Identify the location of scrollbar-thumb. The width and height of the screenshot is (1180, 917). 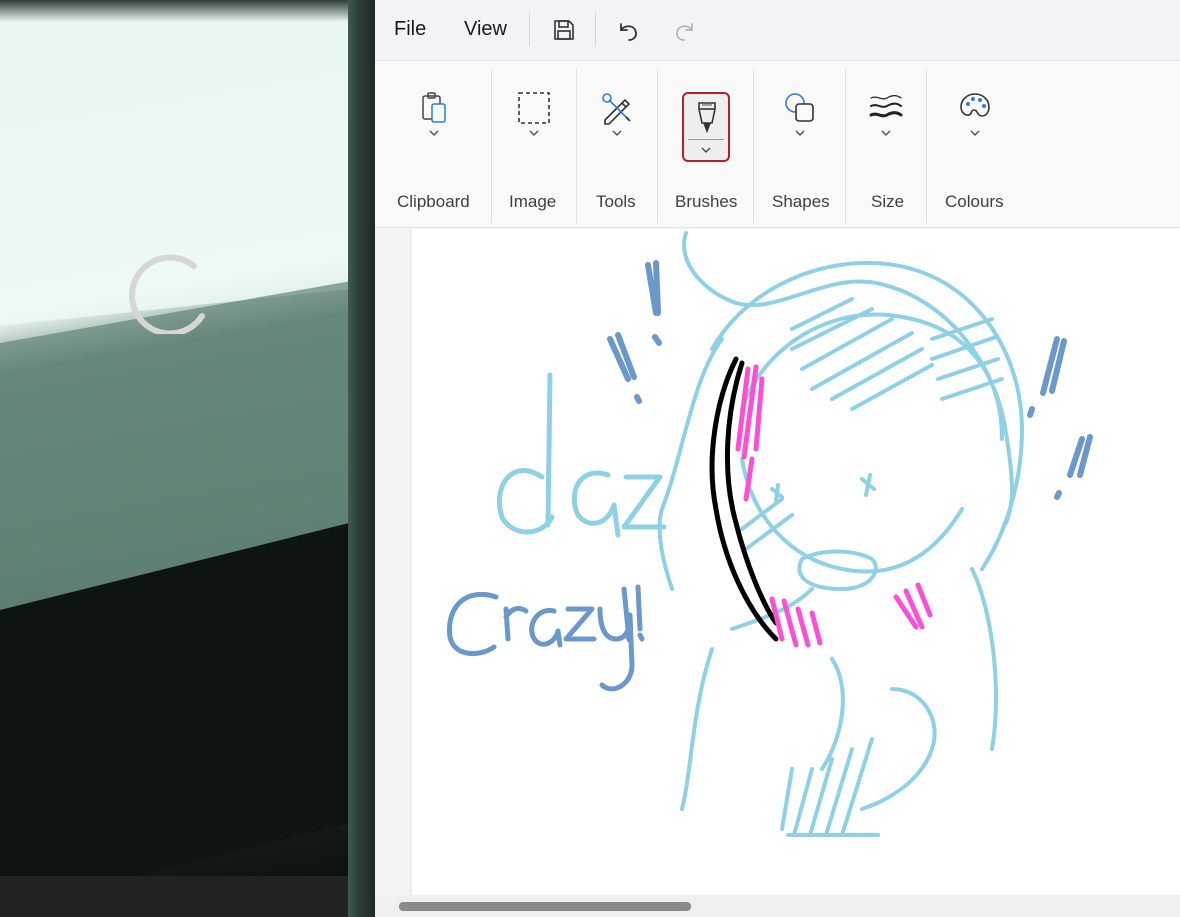
(545, 906).